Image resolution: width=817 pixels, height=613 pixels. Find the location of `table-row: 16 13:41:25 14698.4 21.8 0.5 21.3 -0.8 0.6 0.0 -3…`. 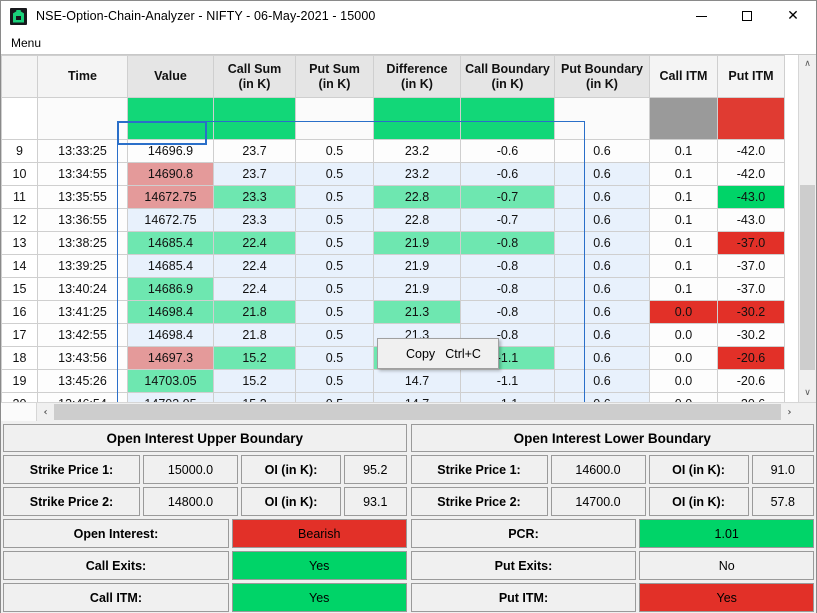

table-row: 16 13:41:25 14698.4 21.8 0.5 21.3 -0.8 0.6 0.0 -3… is located at coordinates (393, 312).